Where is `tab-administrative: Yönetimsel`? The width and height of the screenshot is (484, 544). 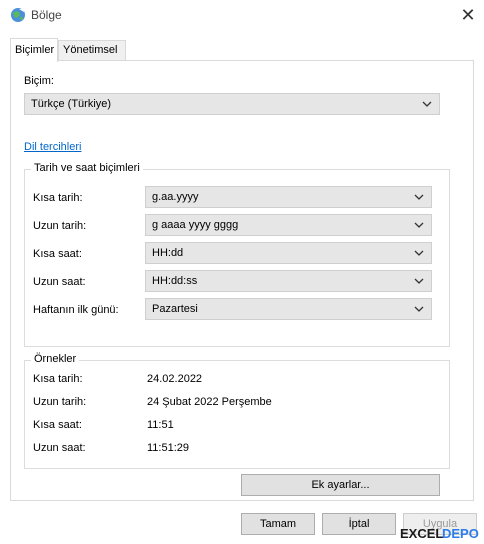 tab-administrative: Yönetimsel is located at coordinates (92, 50).